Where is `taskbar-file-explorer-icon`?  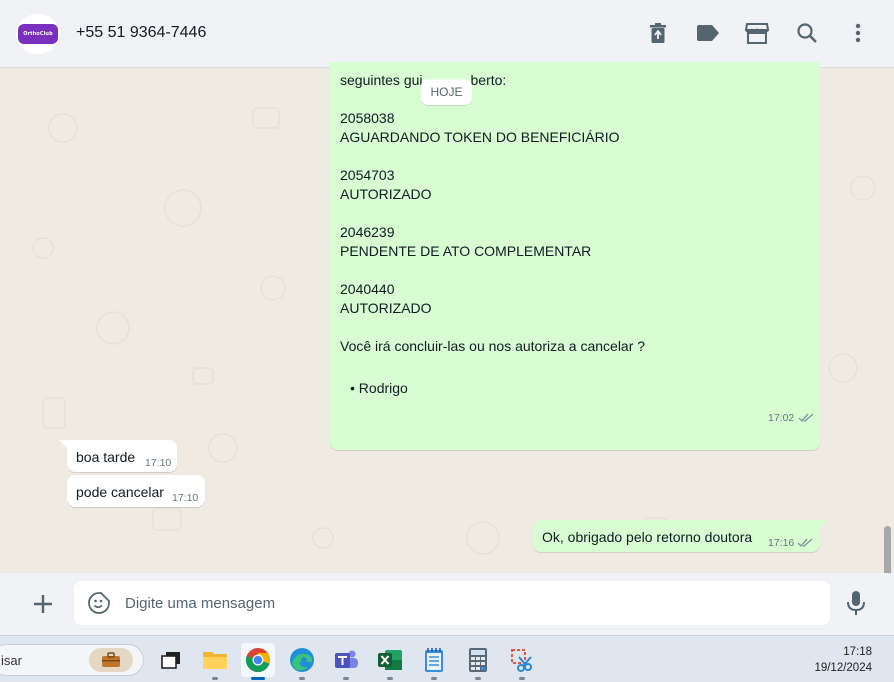
taskbar-file-explorer-icon is located at coordinates (215, 661).